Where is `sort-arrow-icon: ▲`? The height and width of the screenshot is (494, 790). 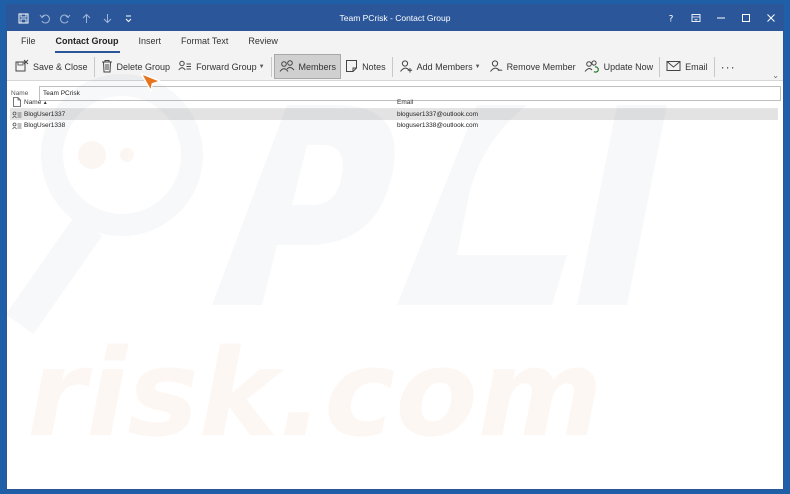 sort-arrow-icon: ▲ is located at coordinates (44, 102).